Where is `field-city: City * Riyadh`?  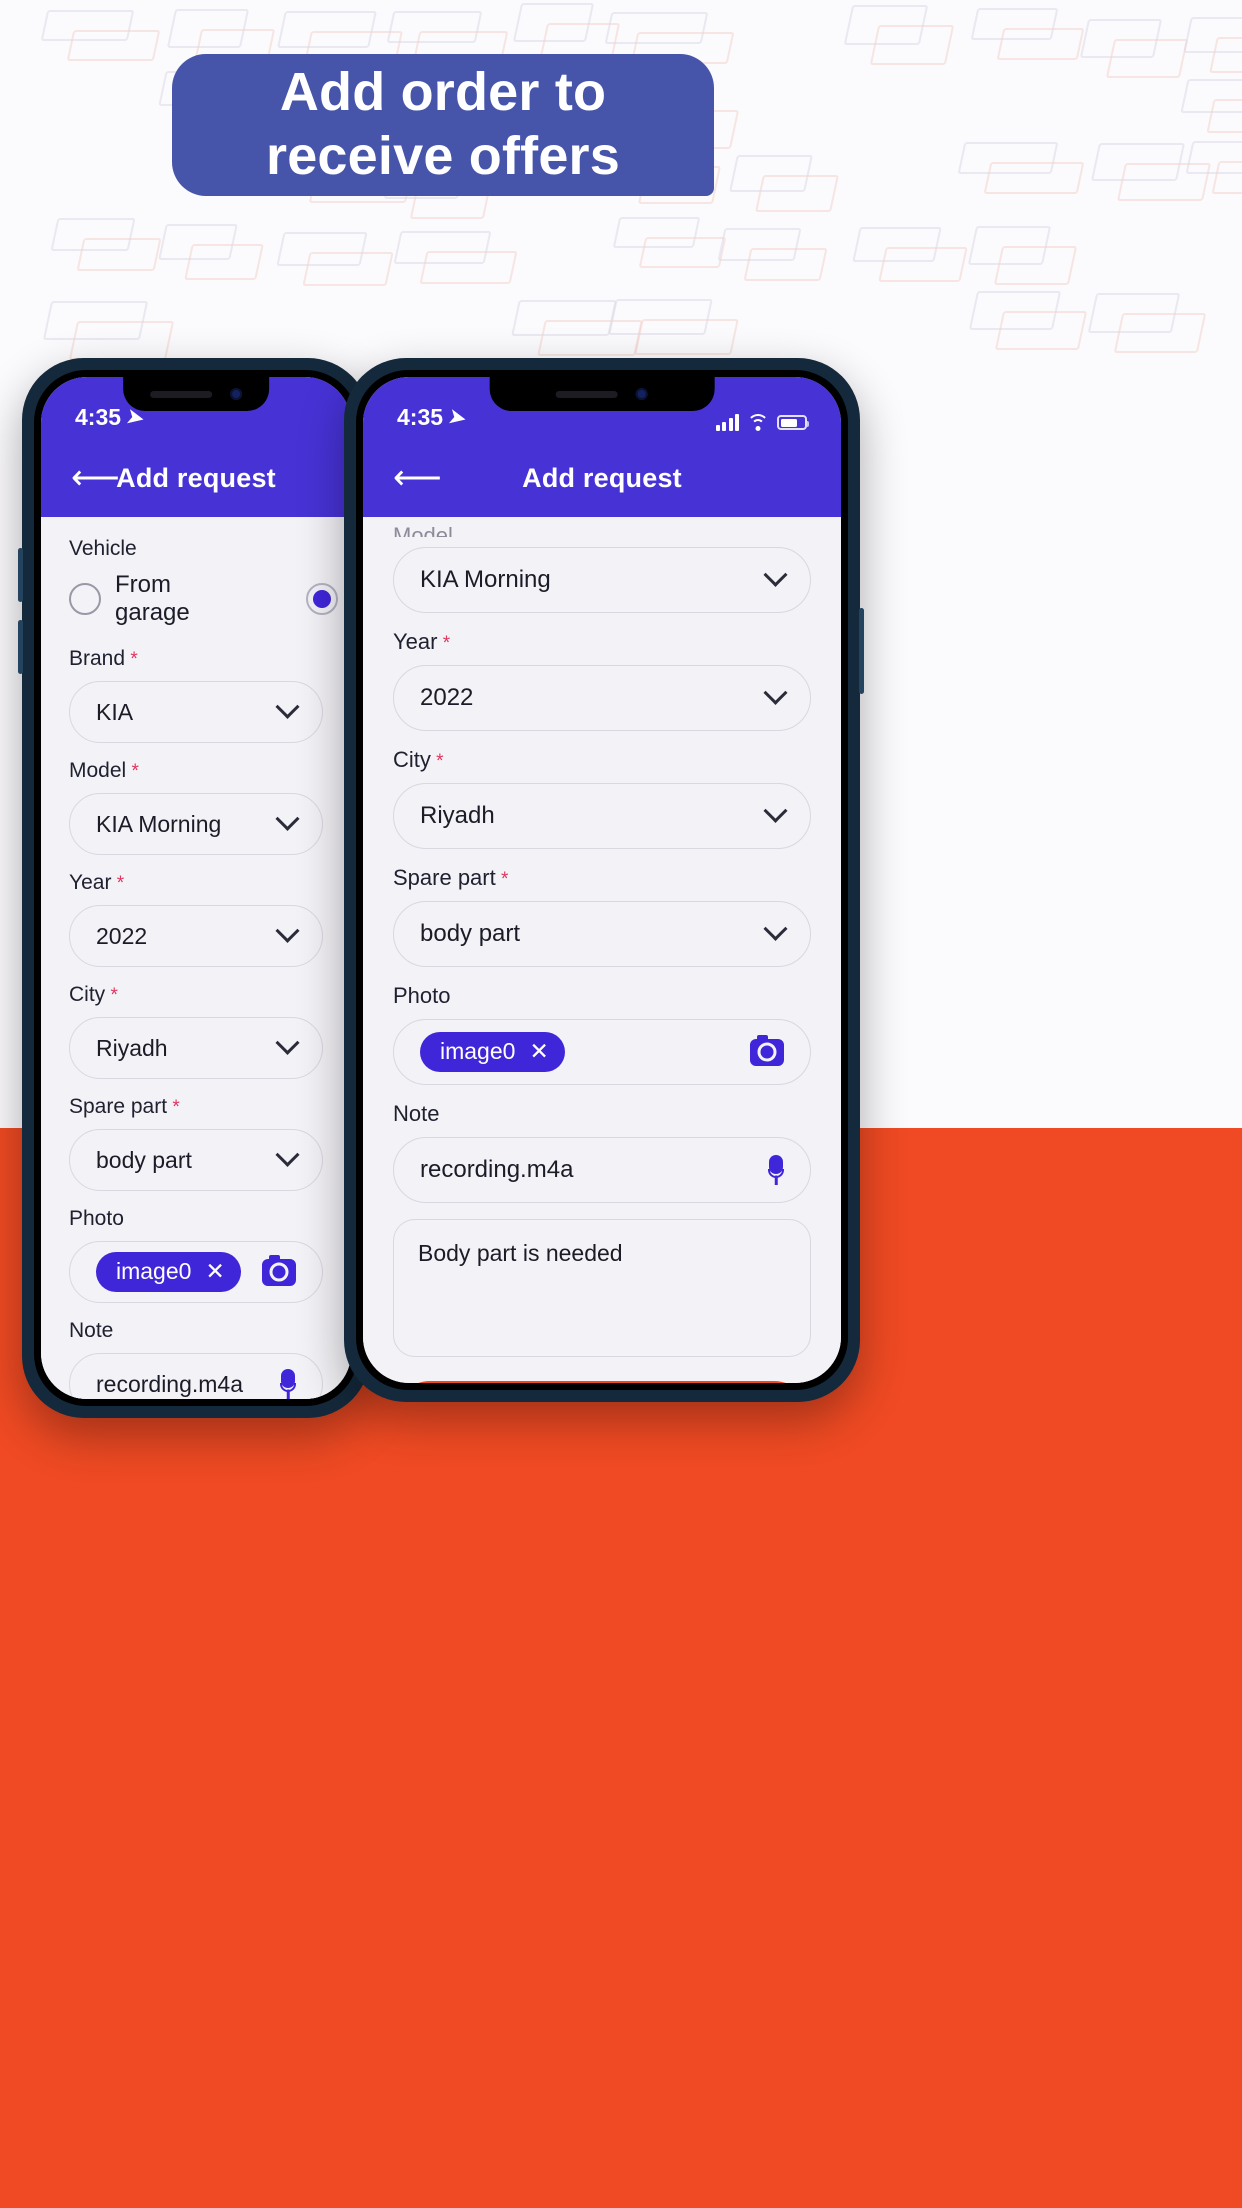 field-city: City * Riyadh is located at coordinates (196, 1031).